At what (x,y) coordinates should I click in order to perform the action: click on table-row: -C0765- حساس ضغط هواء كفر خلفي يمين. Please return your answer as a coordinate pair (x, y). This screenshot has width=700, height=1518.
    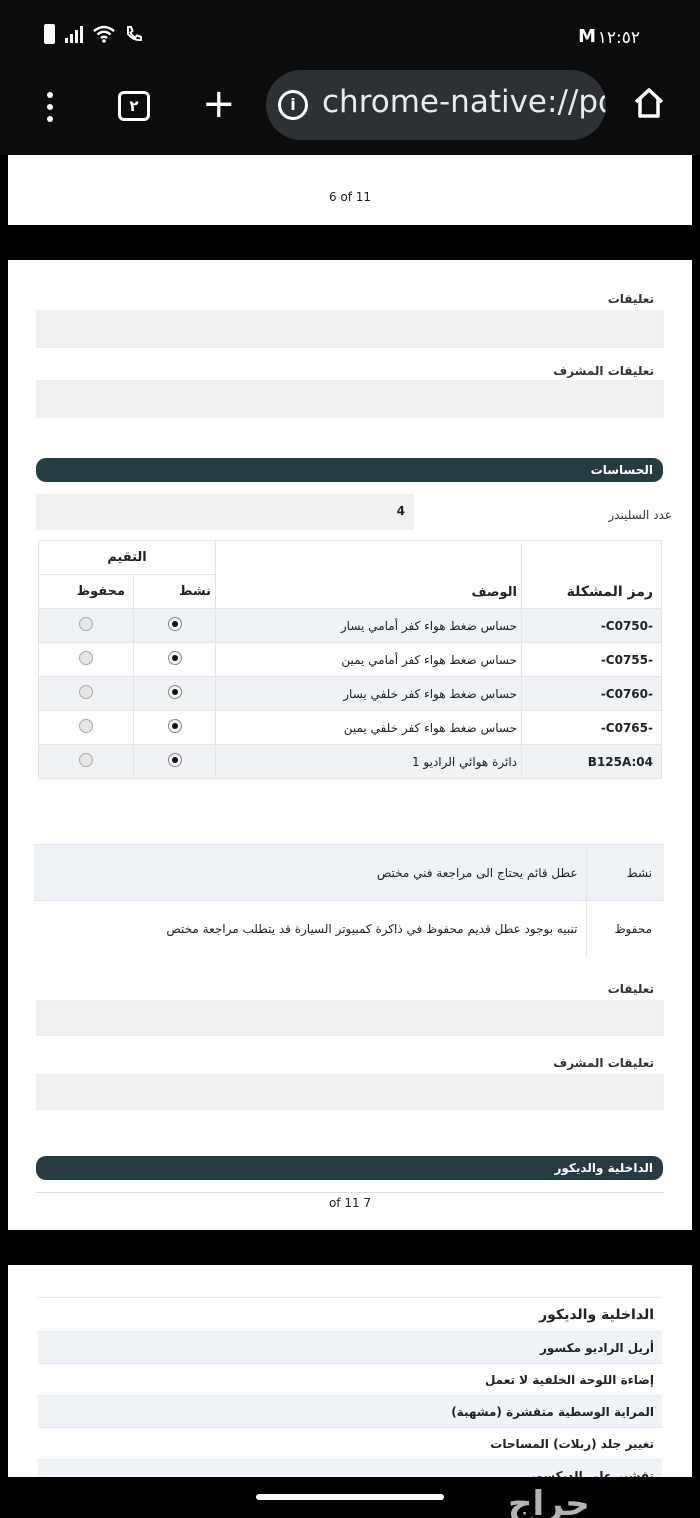
    Looking at the image, I should click on (350, 727).